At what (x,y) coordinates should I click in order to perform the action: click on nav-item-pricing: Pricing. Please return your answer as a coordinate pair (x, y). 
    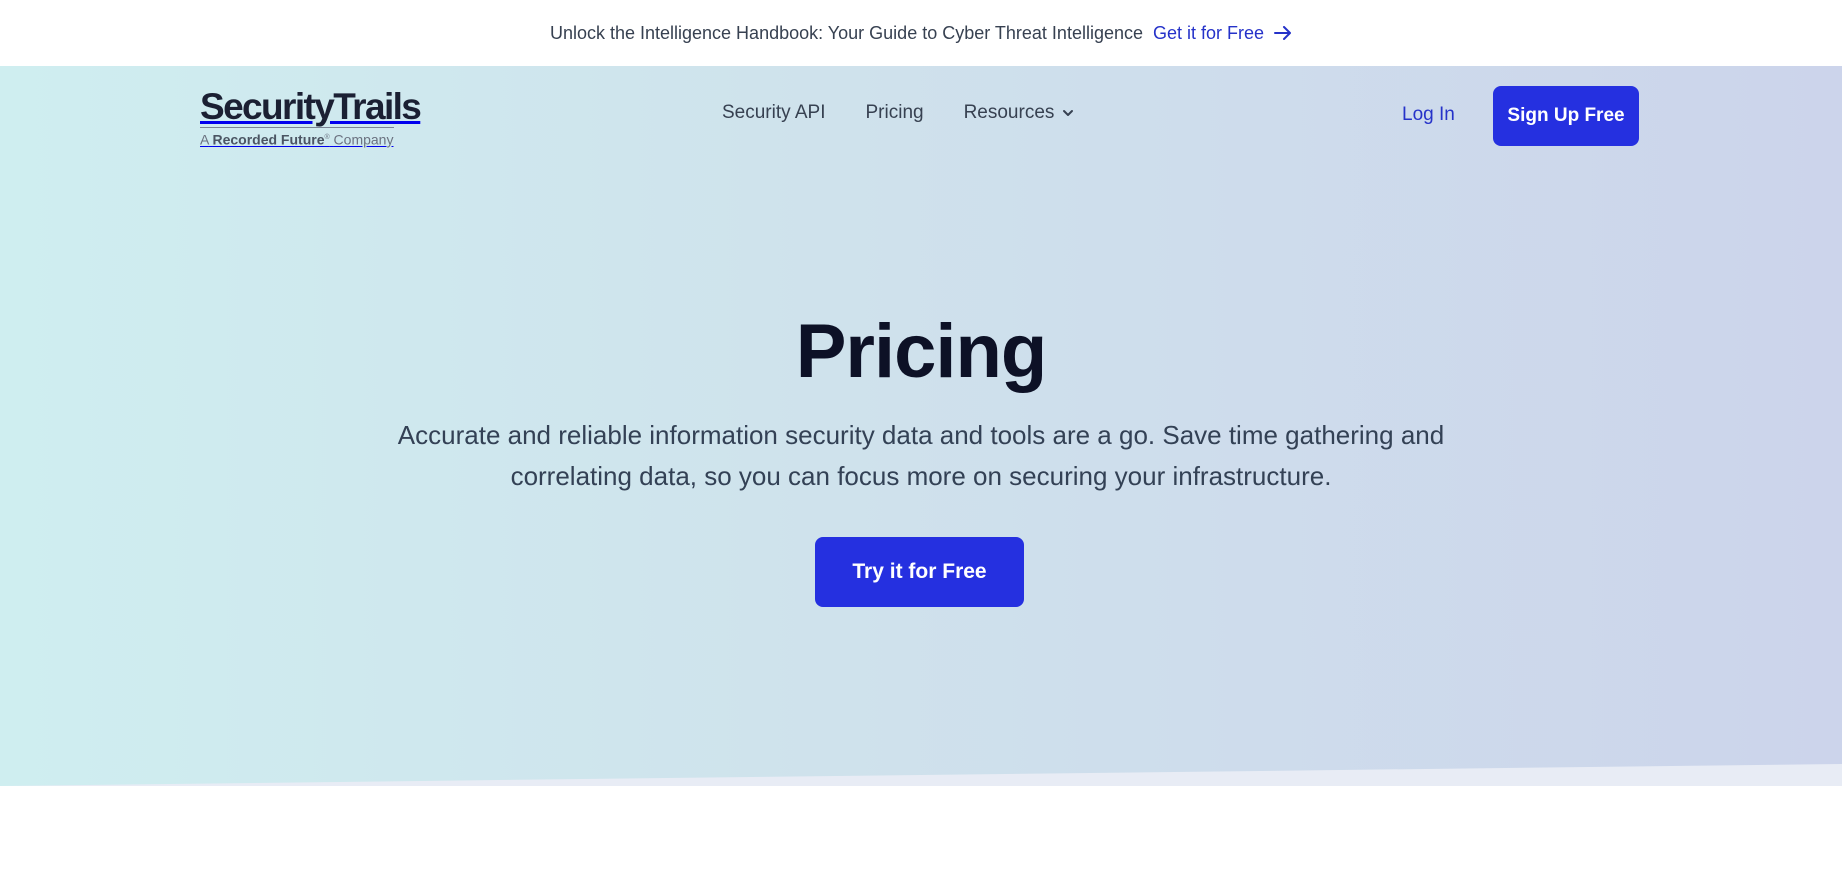
    Looking at the image, I should click on (895, 113).